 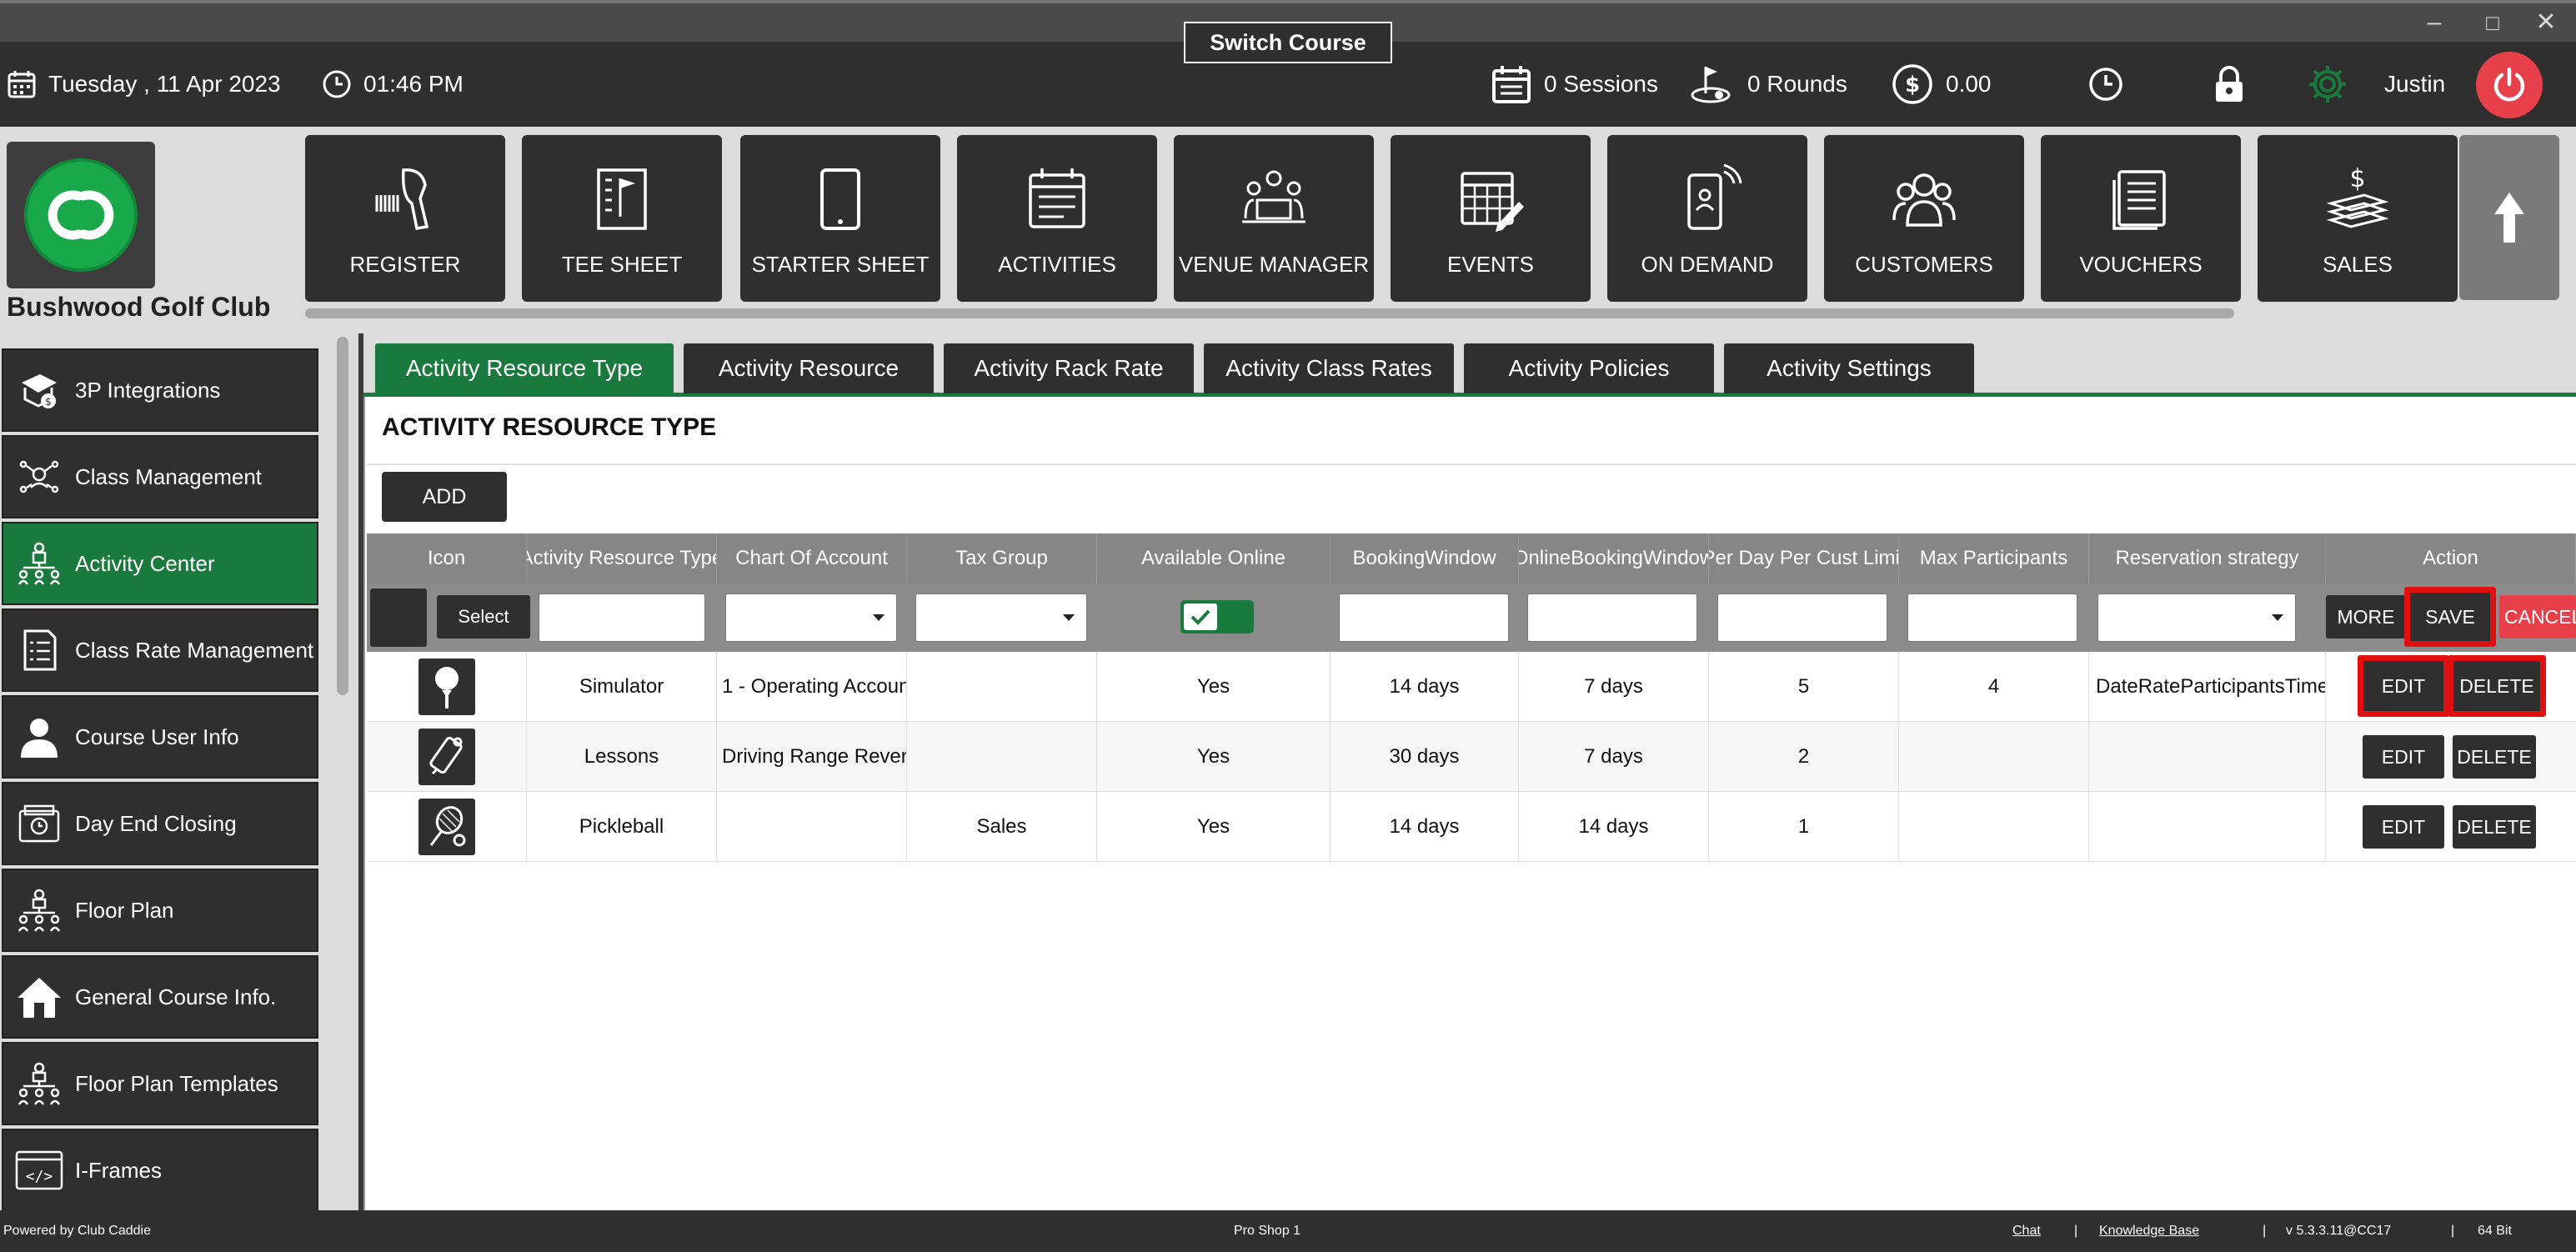 I want to click on sidebar-item-floor-plan: Floor Plan, so click(x=160, y=910).